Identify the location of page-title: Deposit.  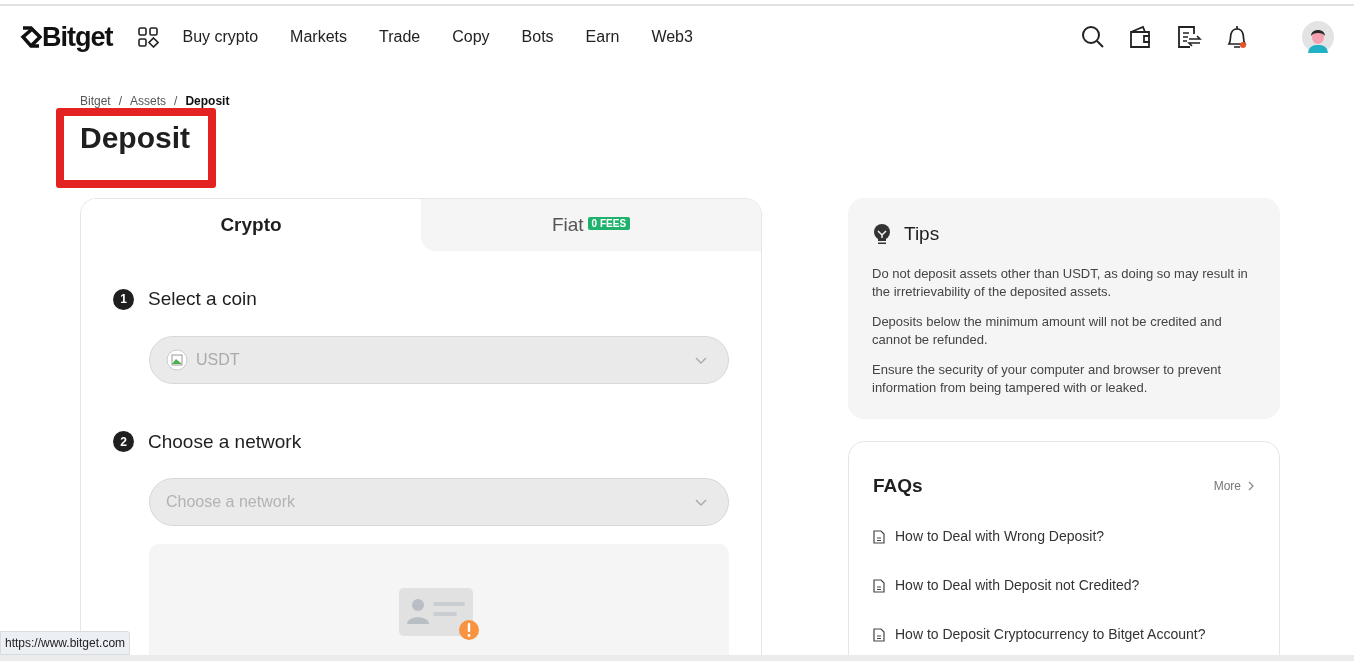
(135, 138).